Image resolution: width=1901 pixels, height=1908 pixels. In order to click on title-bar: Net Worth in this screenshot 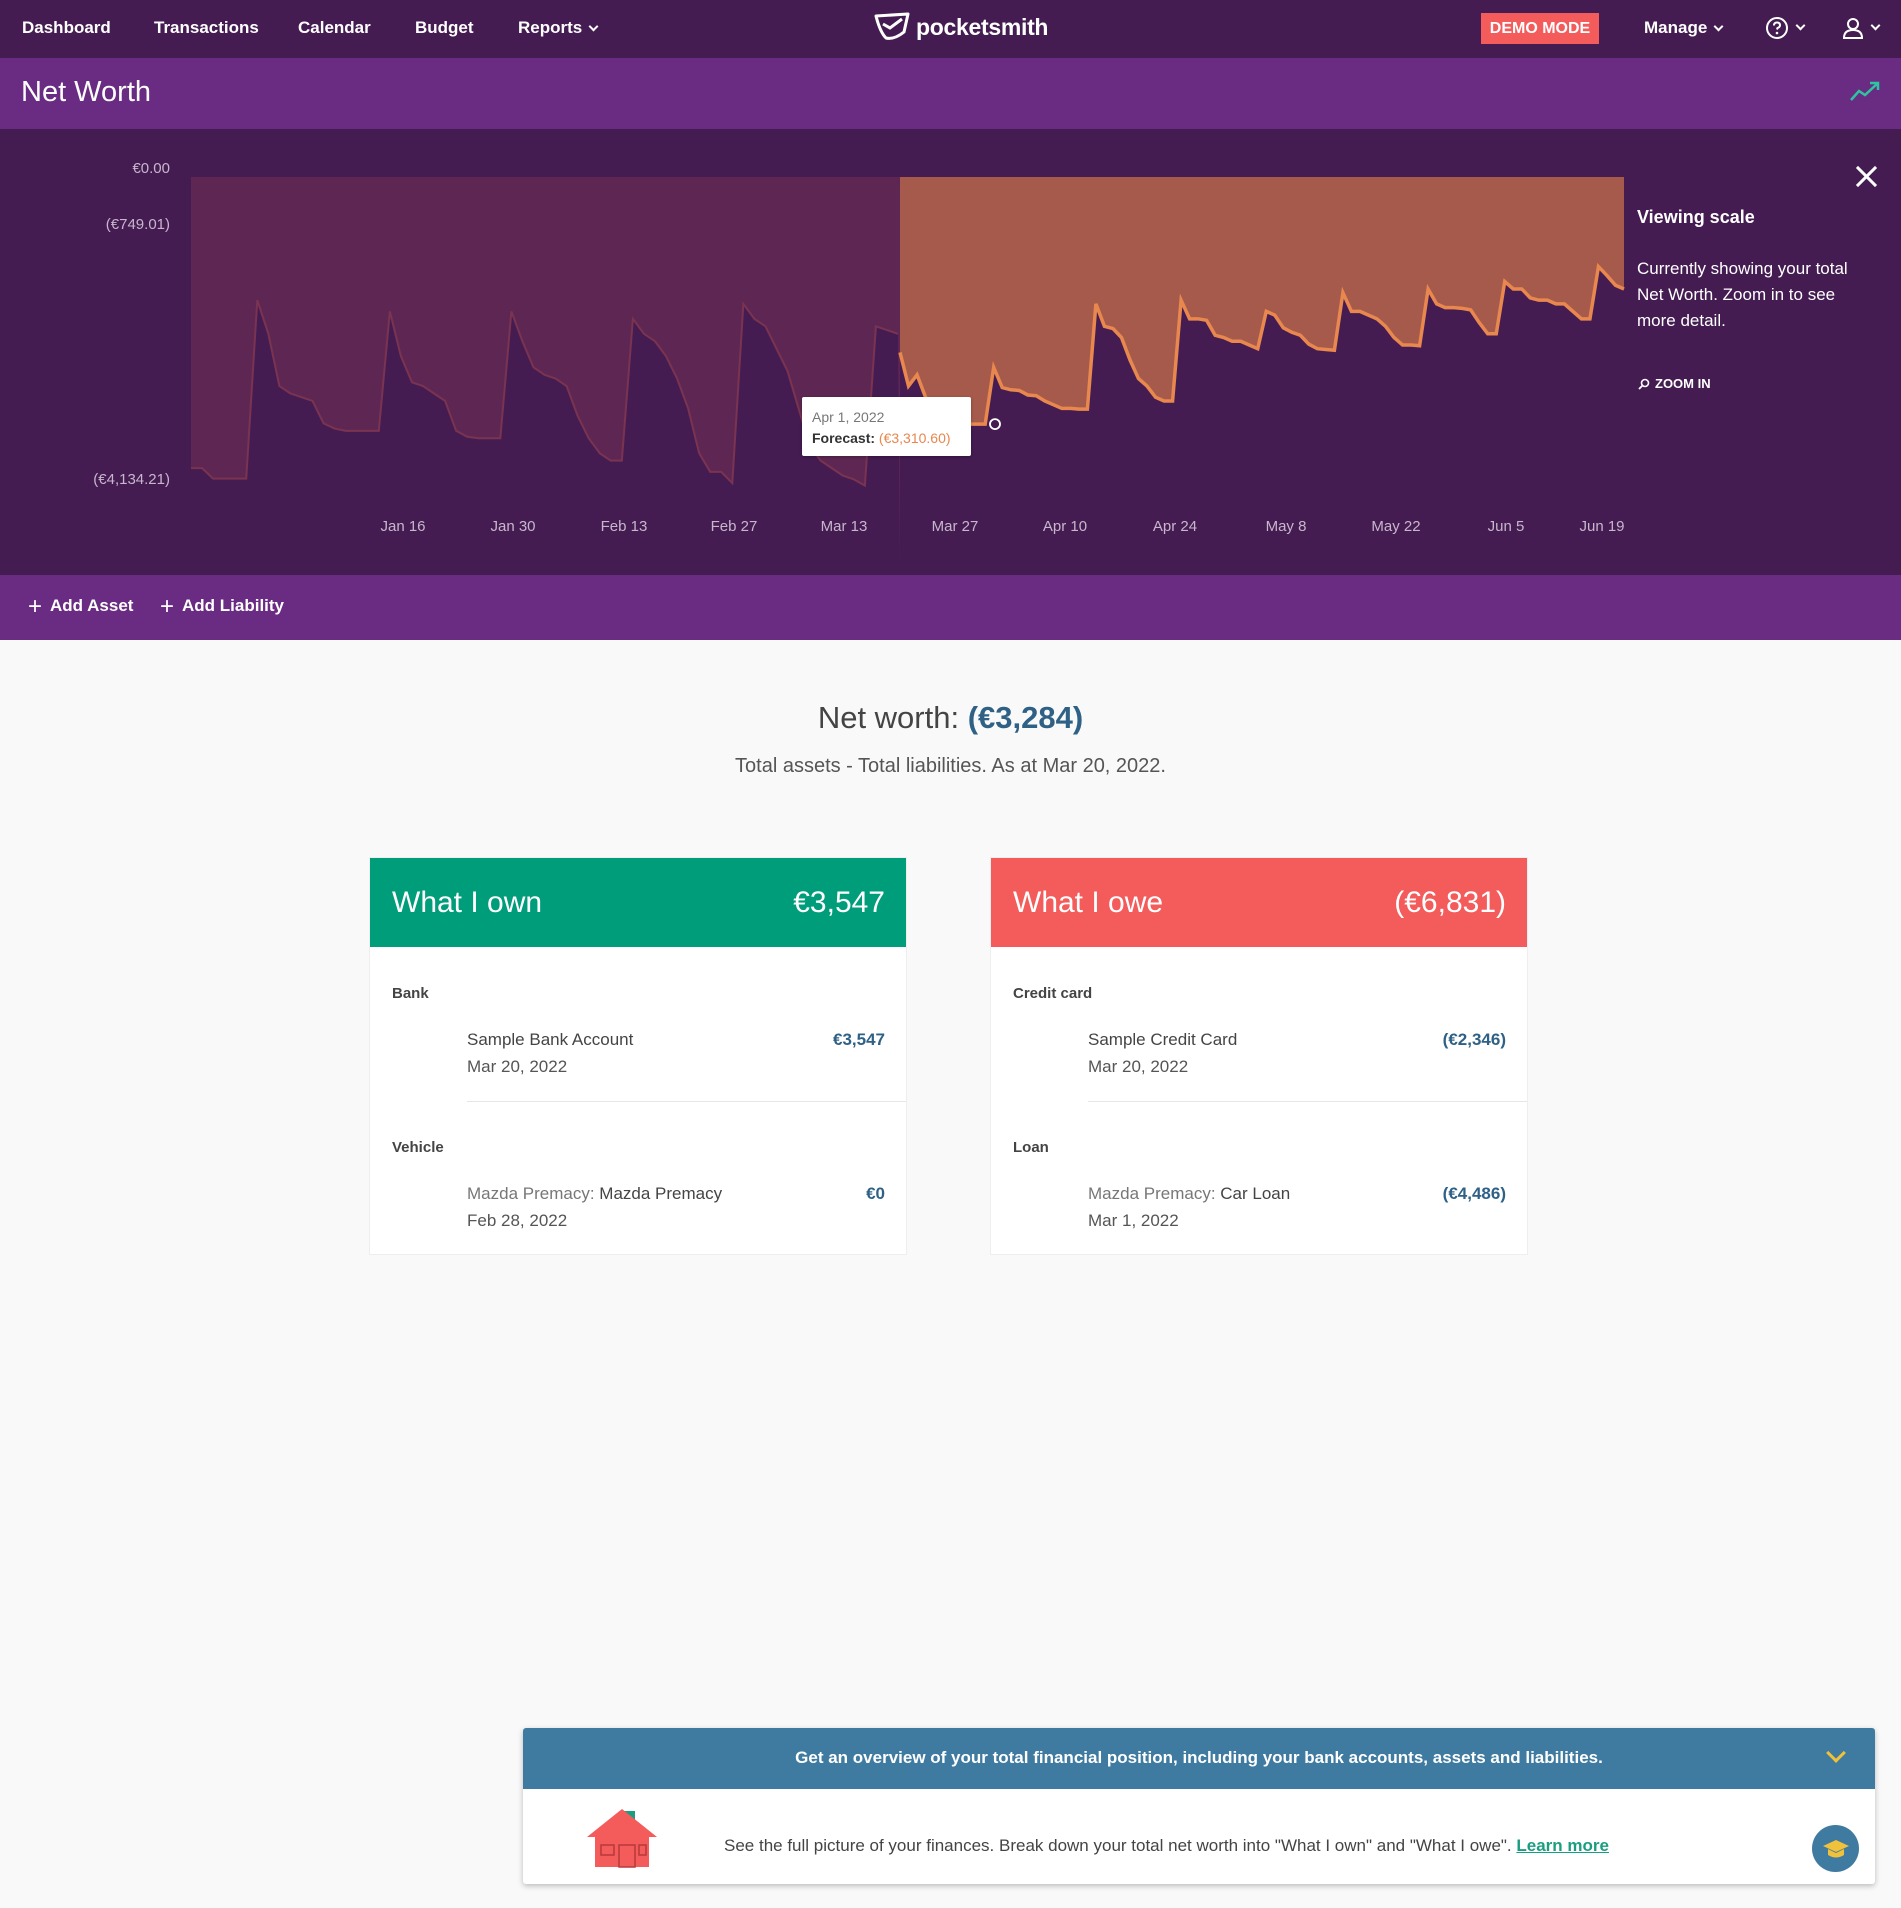, I will do `click(950, 93)`.